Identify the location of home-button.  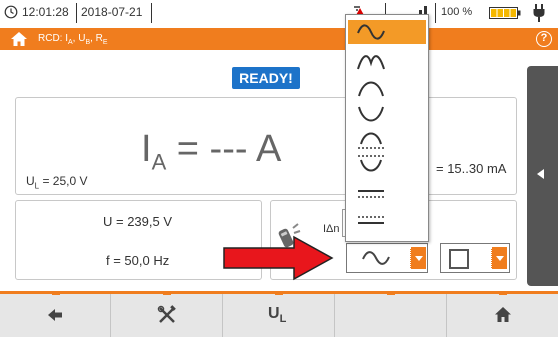
(502, 314).